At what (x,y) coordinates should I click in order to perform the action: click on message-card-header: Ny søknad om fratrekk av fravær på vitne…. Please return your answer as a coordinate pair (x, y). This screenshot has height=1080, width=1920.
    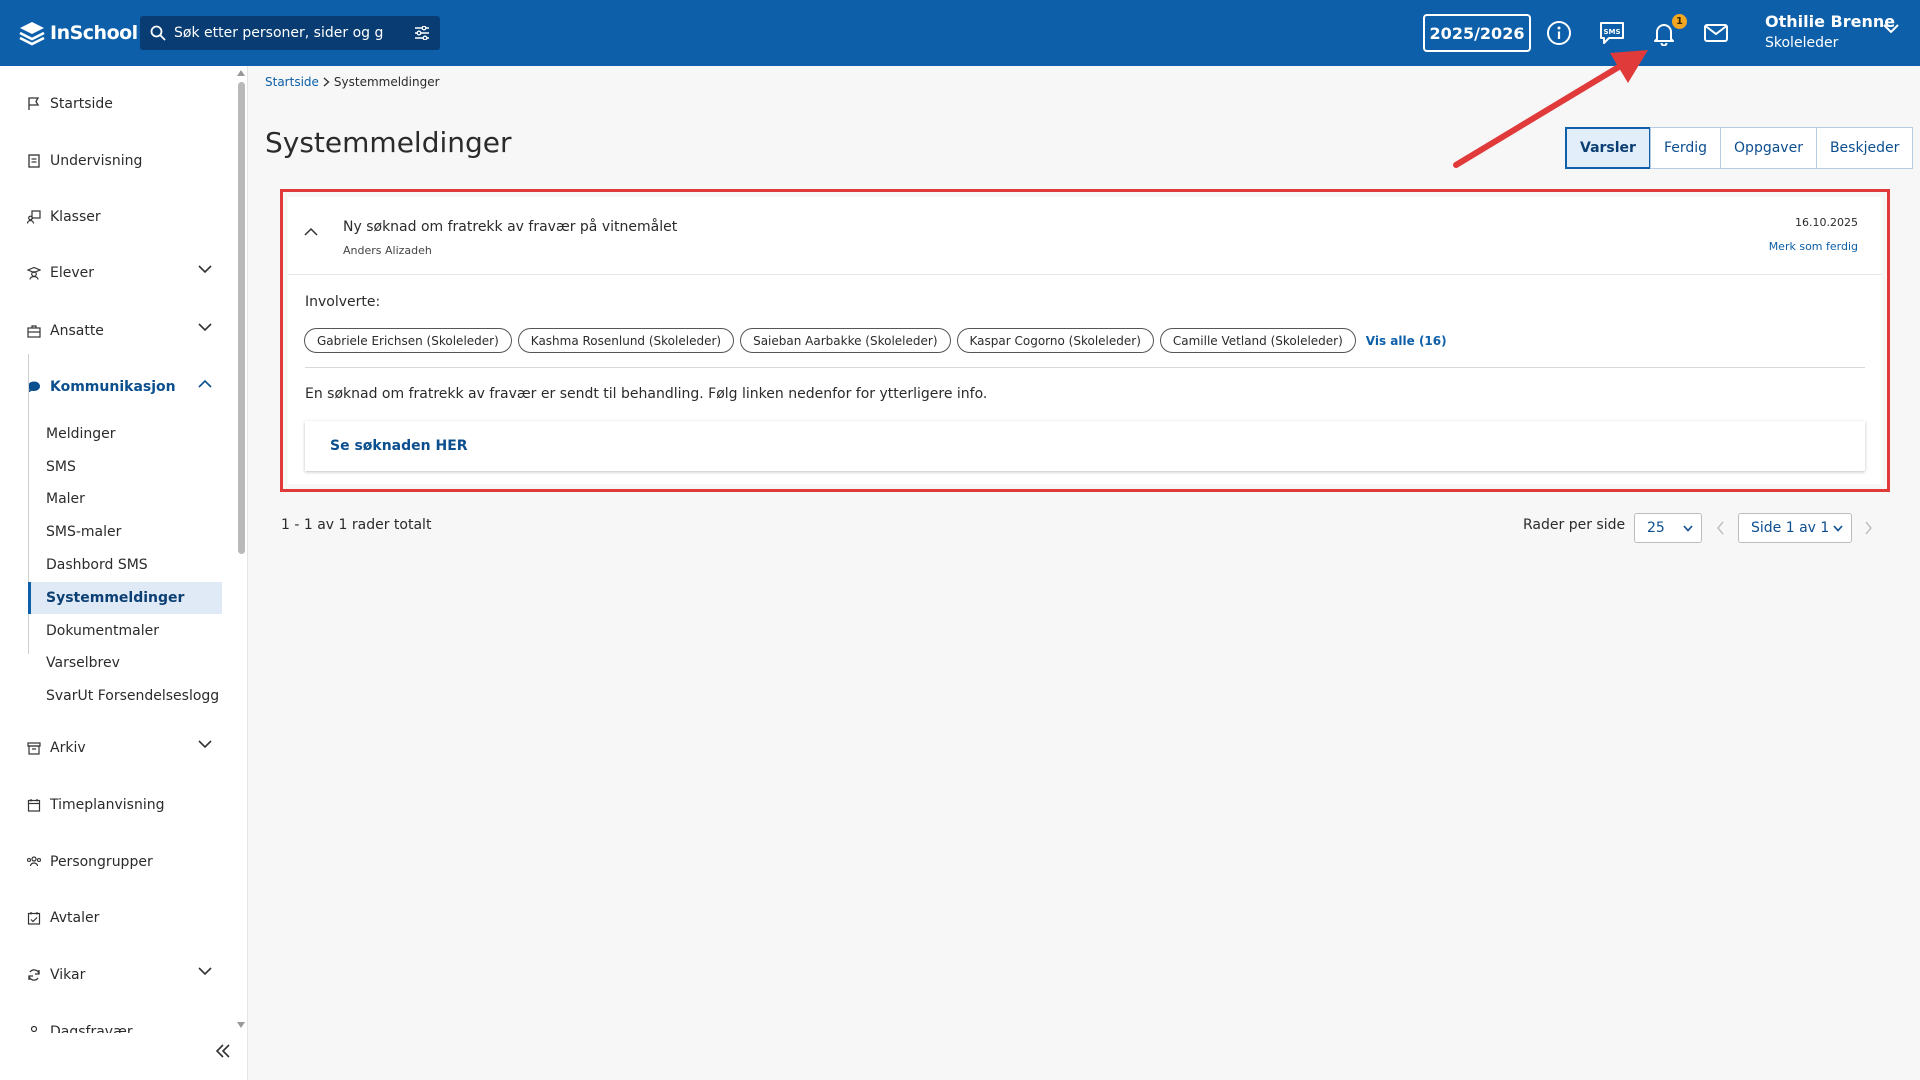
    Looking at the image, I should click on (1085, 236).